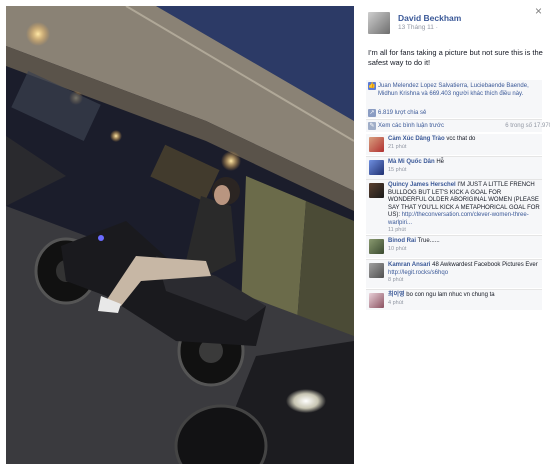 The width and height of the screenshot is (550, 471). I want to click on like-thumb-icon: 👍, so click(372, 86).